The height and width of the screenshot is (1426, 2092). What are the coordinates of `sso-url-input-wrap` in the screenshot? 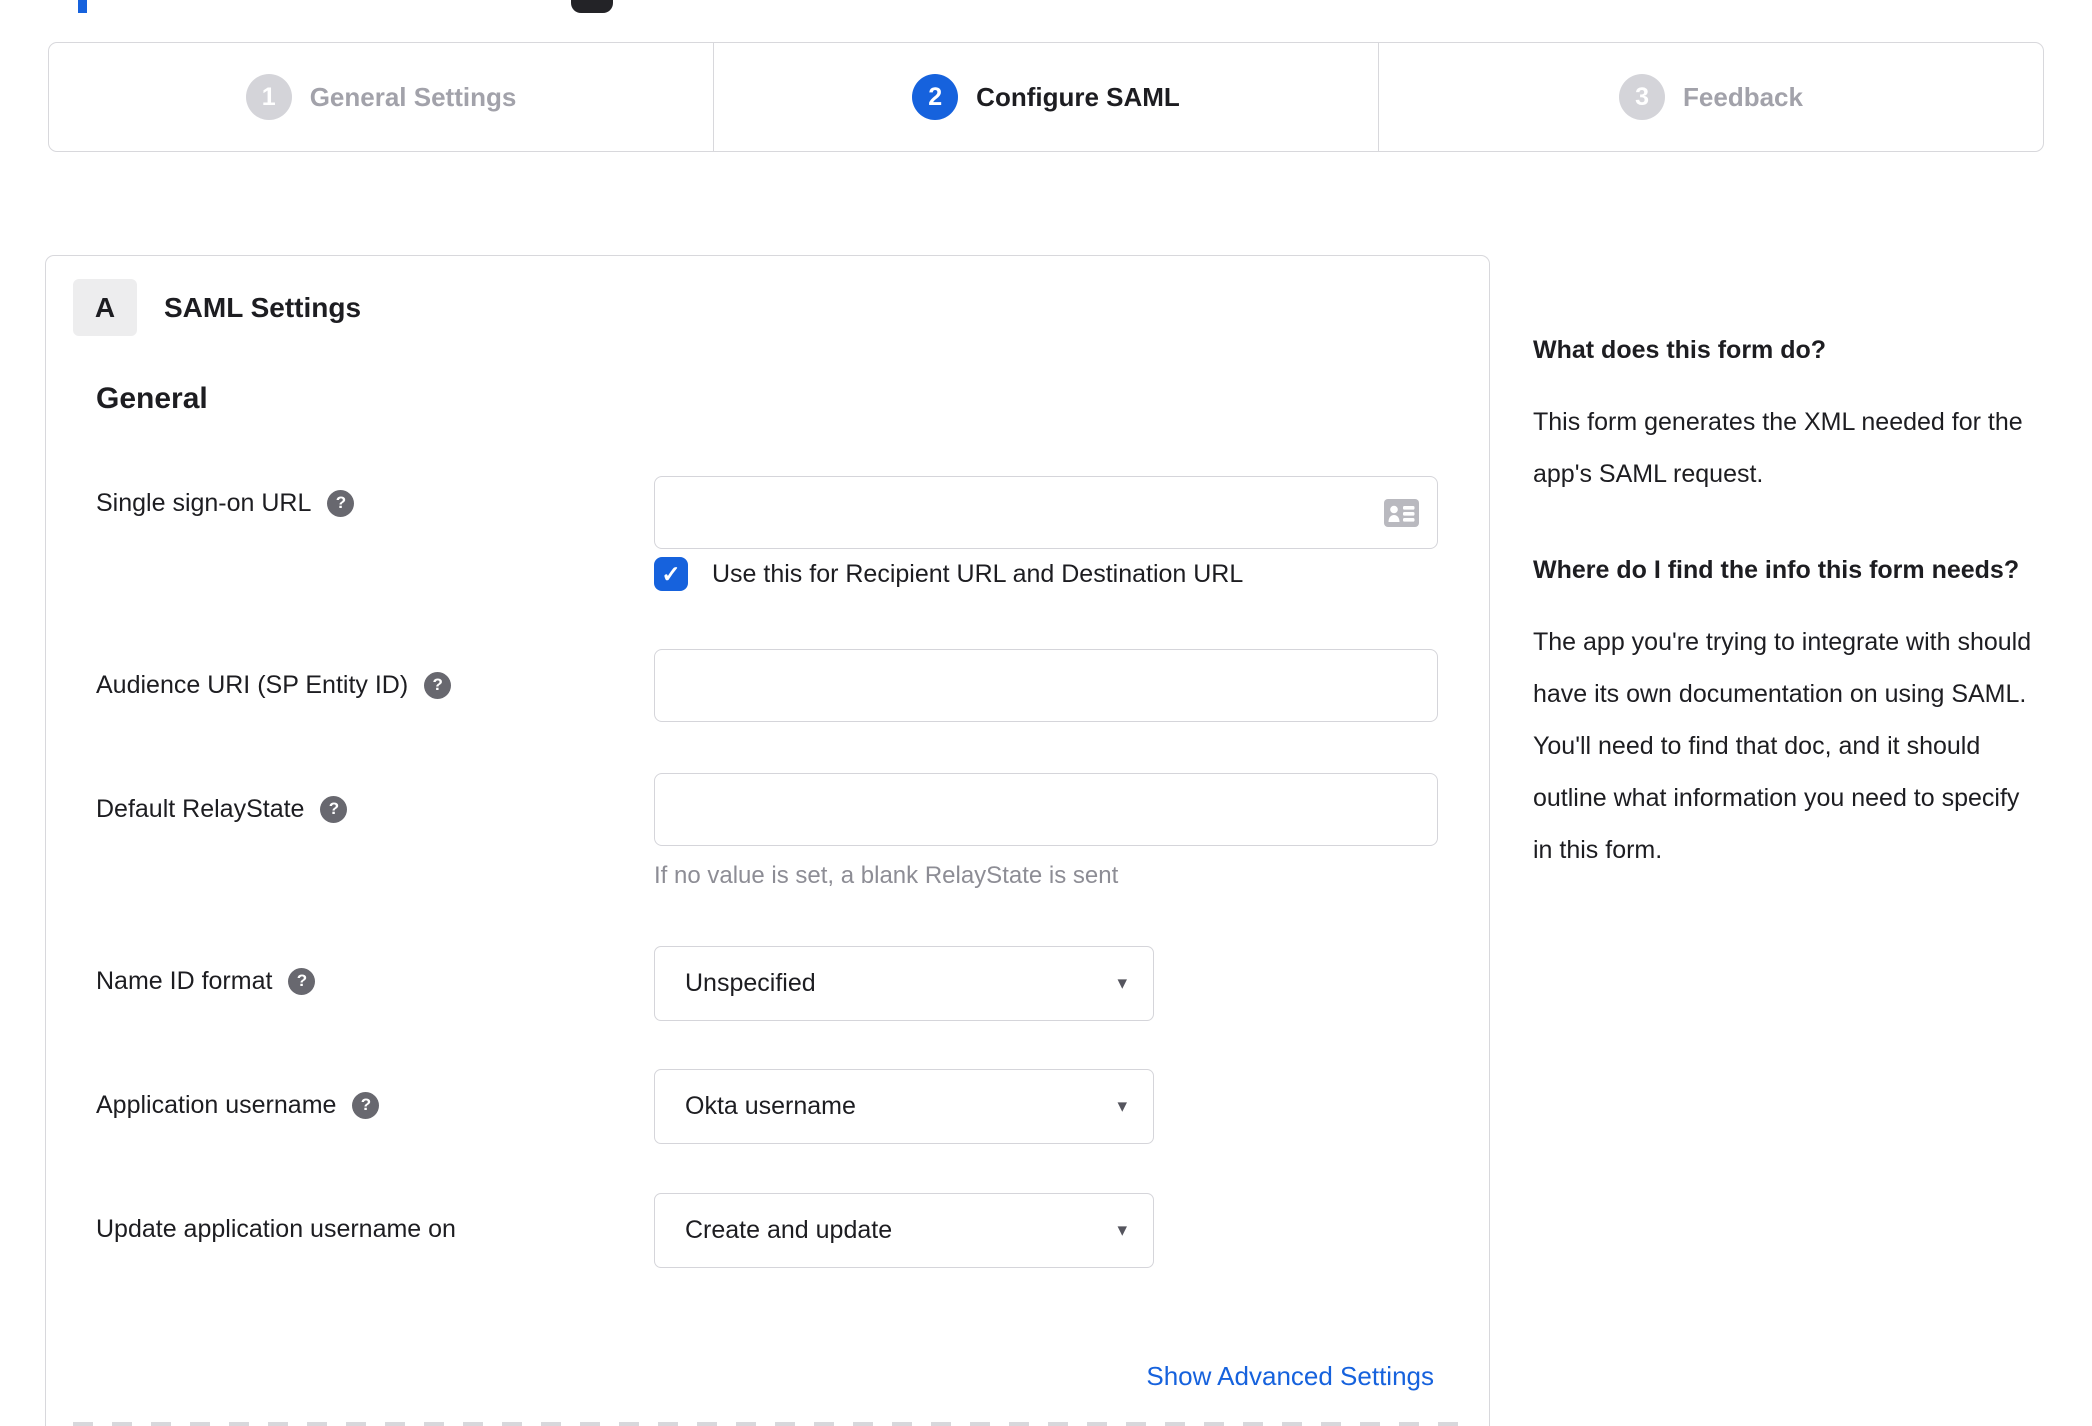 It's located at (1046, 512).